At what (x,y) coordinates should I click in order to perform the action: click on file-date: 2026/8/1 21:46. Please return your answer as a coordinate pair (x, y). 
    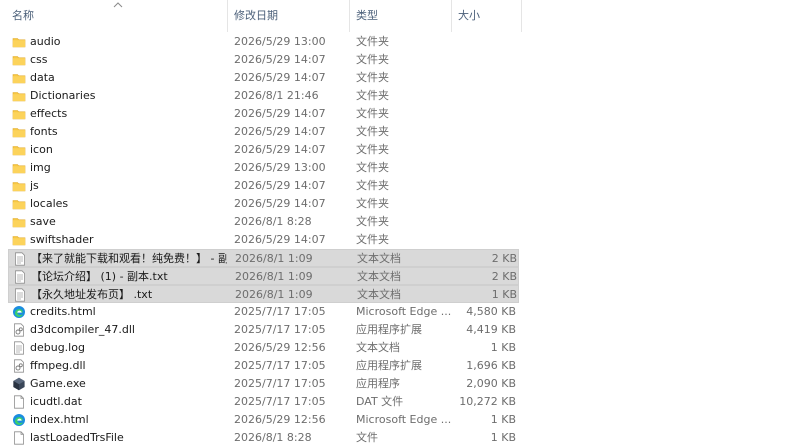
    Looking at the image, I should click on (276, 95).